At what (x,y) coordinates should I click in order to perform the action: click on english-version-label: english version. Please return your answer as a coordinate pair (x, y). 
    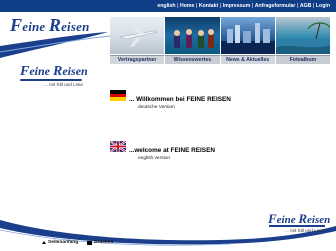
    Looking at the image, I should click on (154, 158).